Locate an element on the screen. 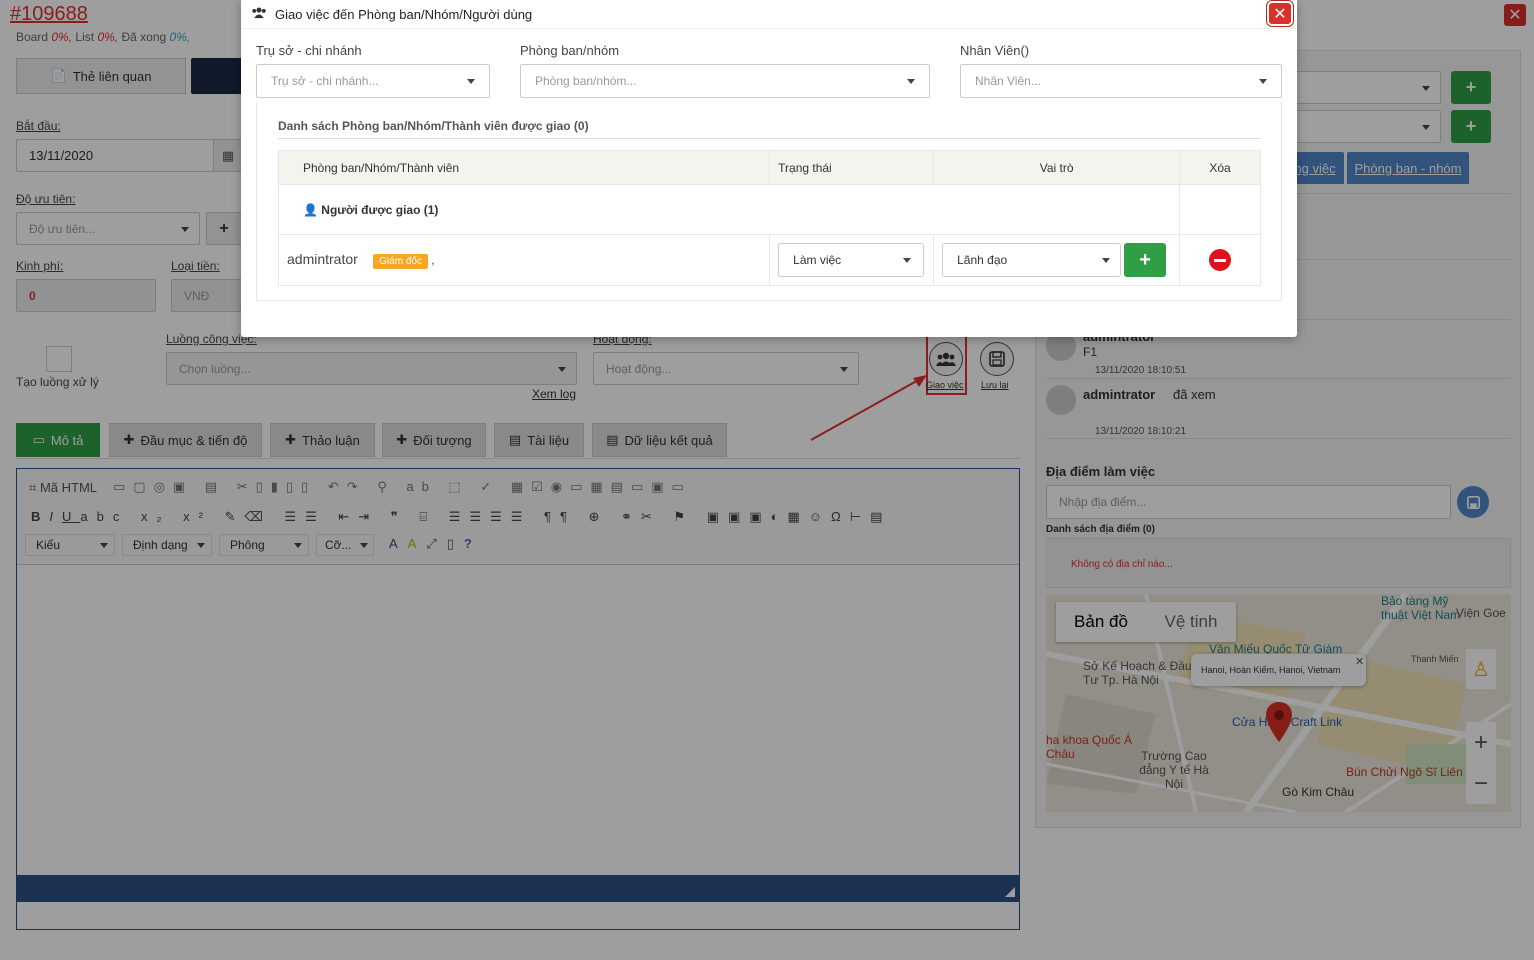 The width and height of the screenshot is (1534, 960). remove-icon is located at coordinates (1220, 260).